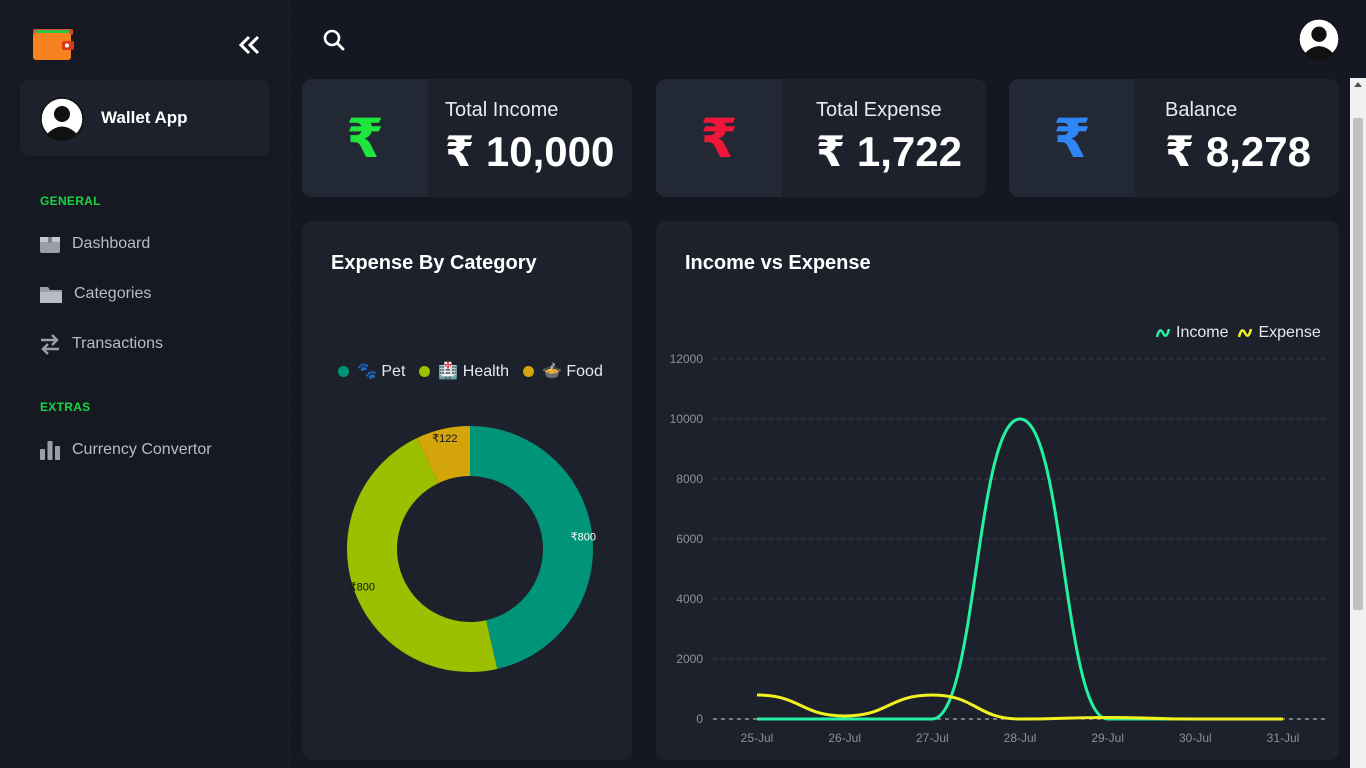  I want to click on sidebar-item-label: Transactions, so click(117, 343).